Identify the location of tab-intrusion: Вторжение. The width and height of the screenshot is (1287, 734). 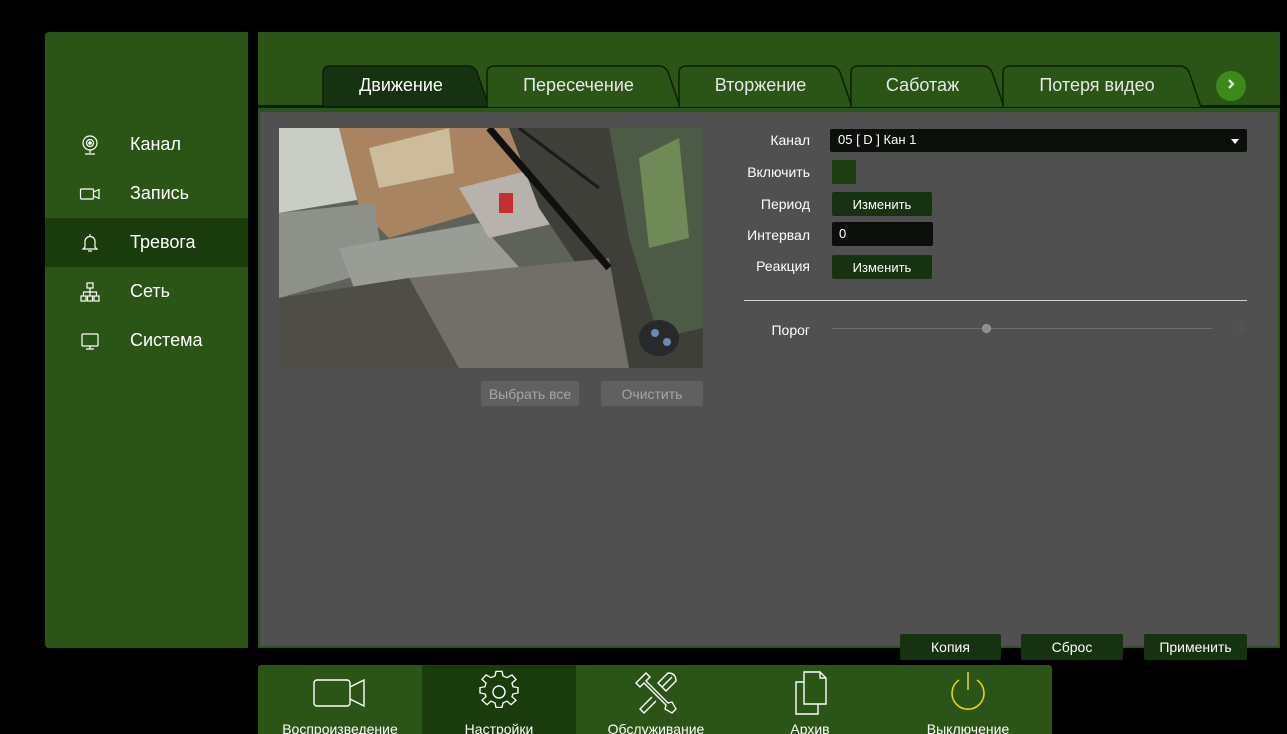
(765, 86).